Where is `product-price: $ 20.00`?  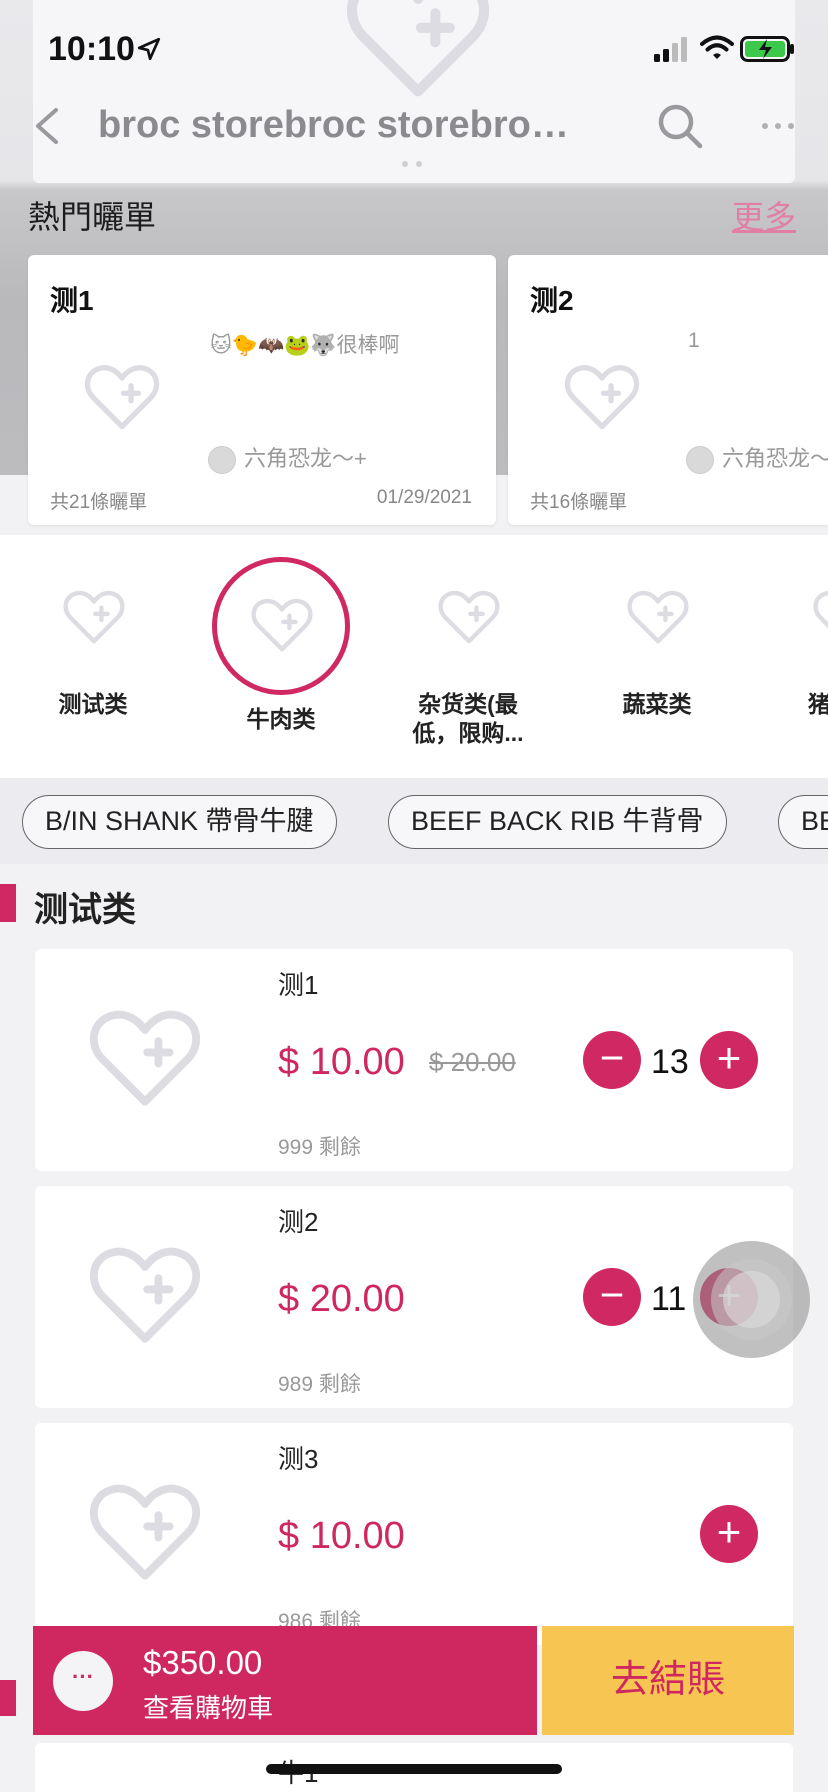
product-price: $ 20.00 is located at coordinates (341, 1299).